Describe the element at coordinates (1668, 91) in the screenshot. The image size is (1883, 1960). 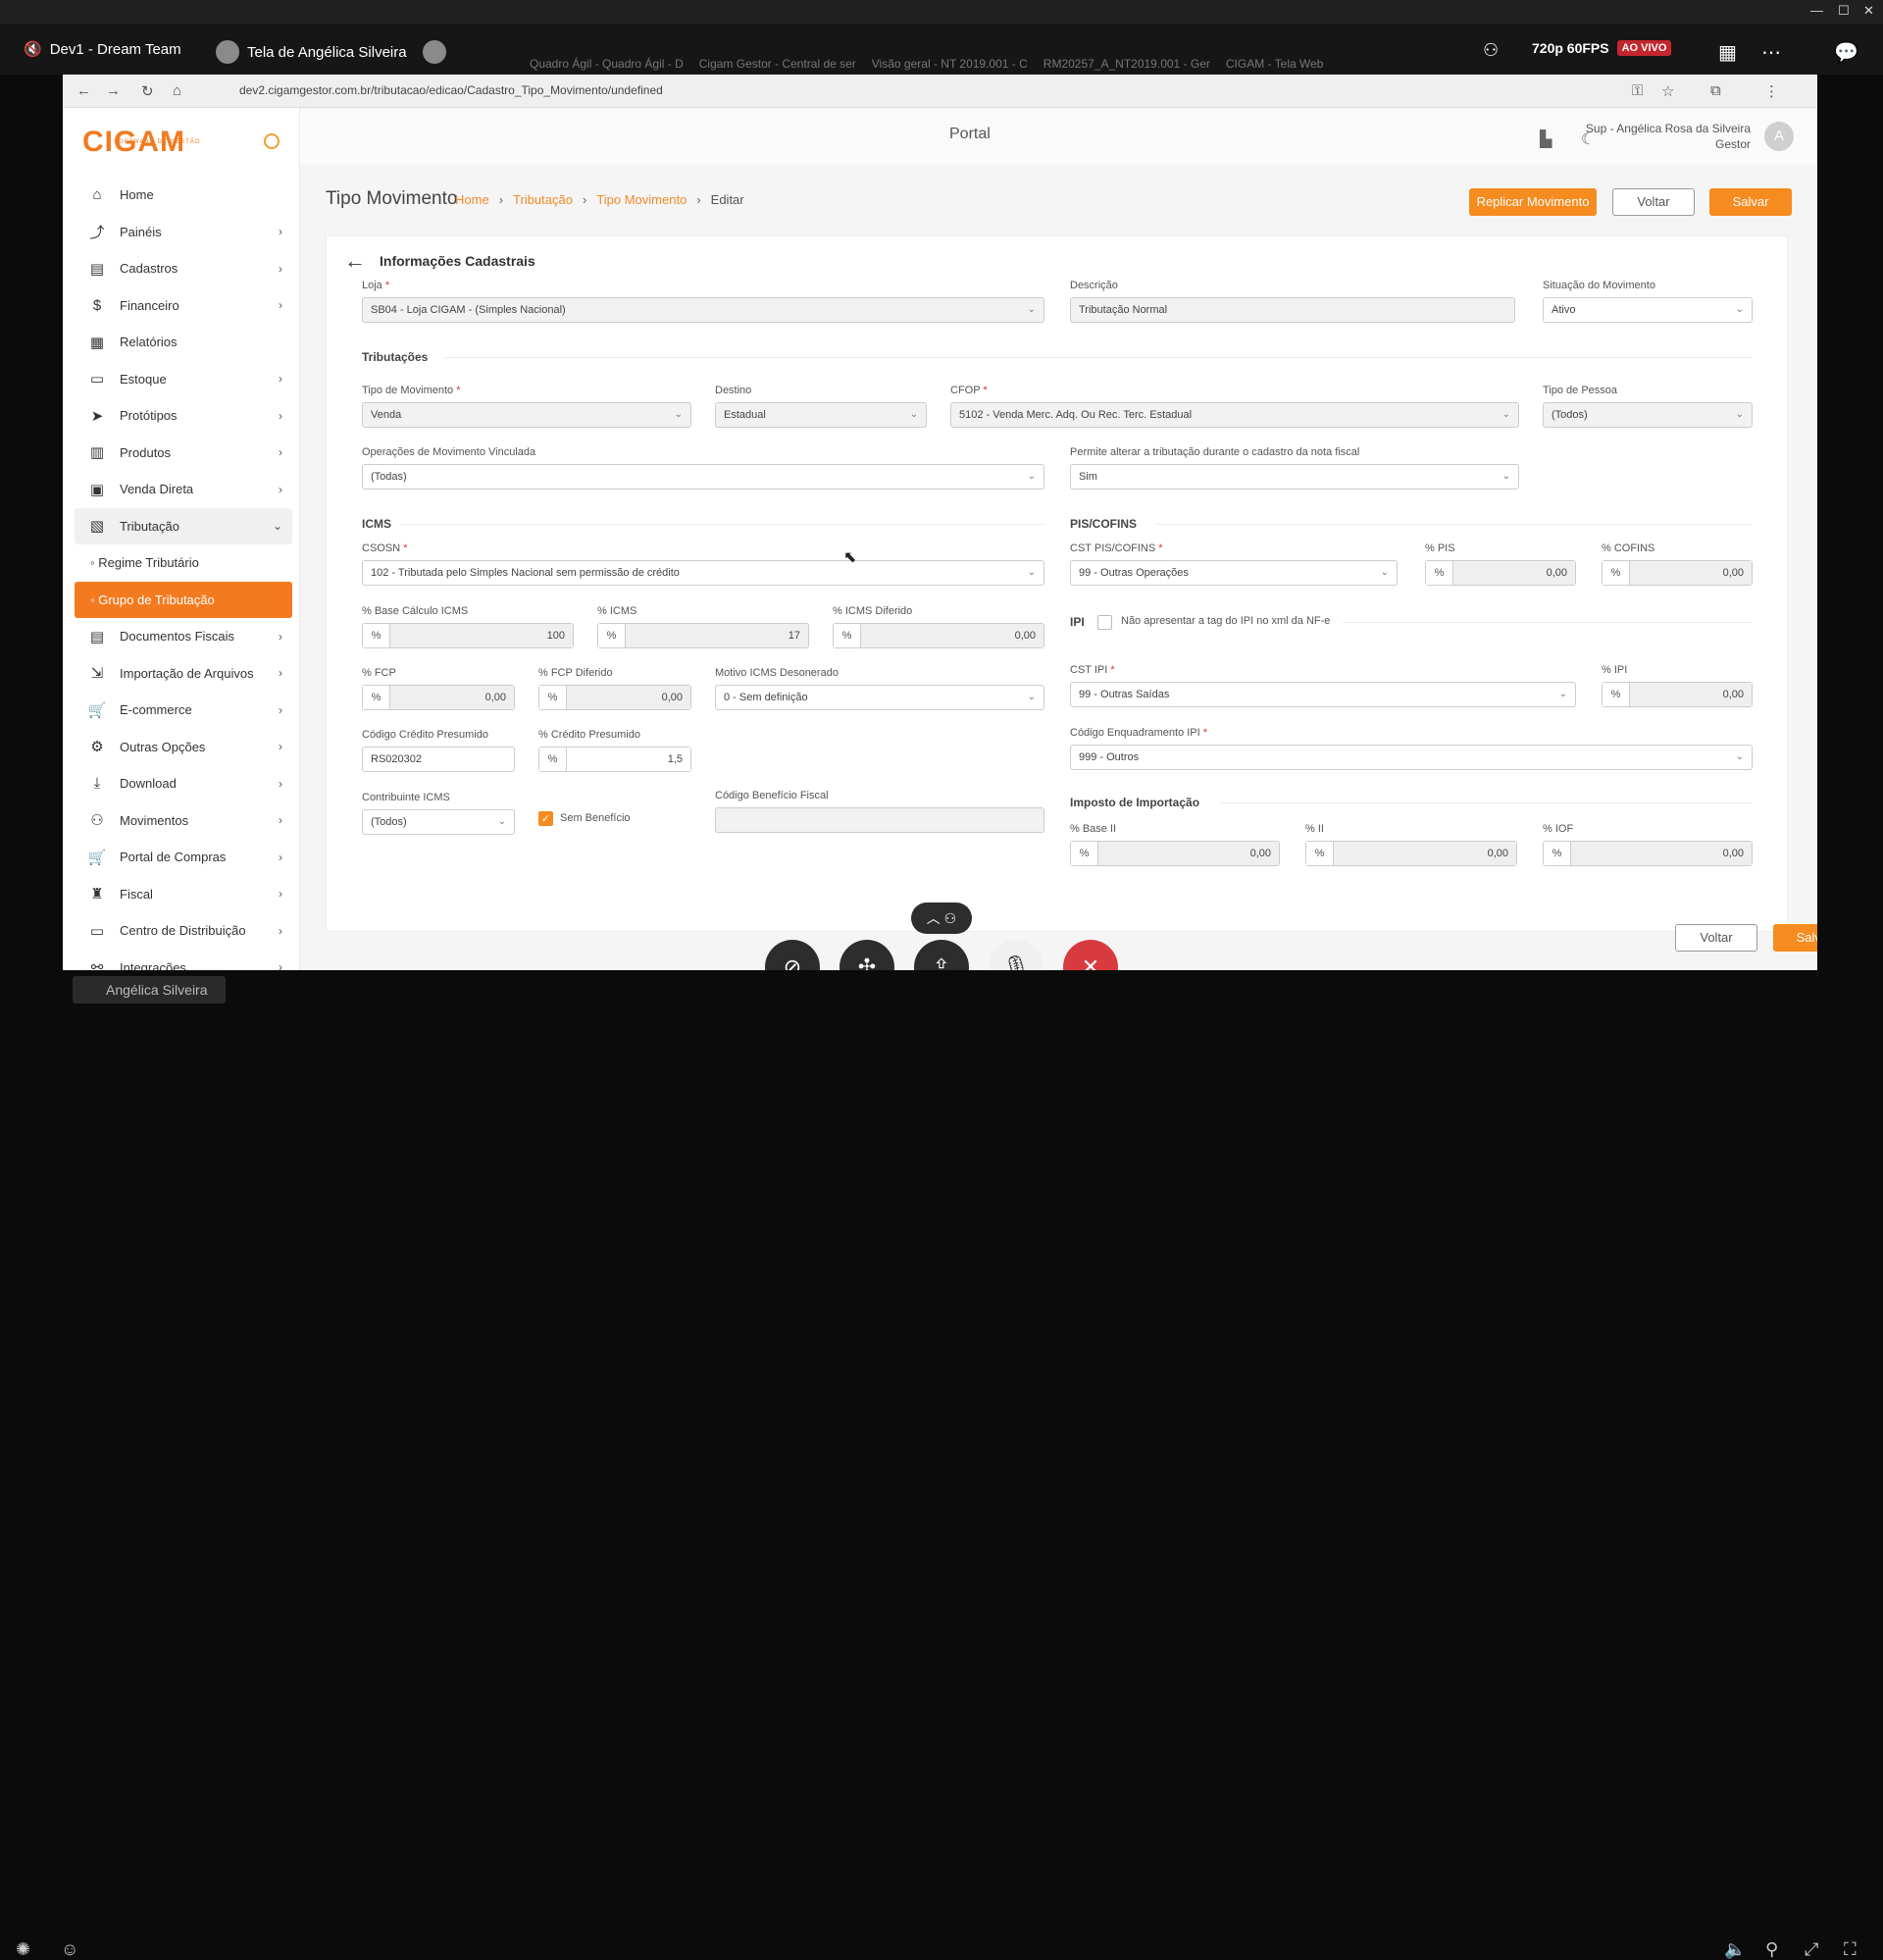
I see `star-icon: ☆` at that location.